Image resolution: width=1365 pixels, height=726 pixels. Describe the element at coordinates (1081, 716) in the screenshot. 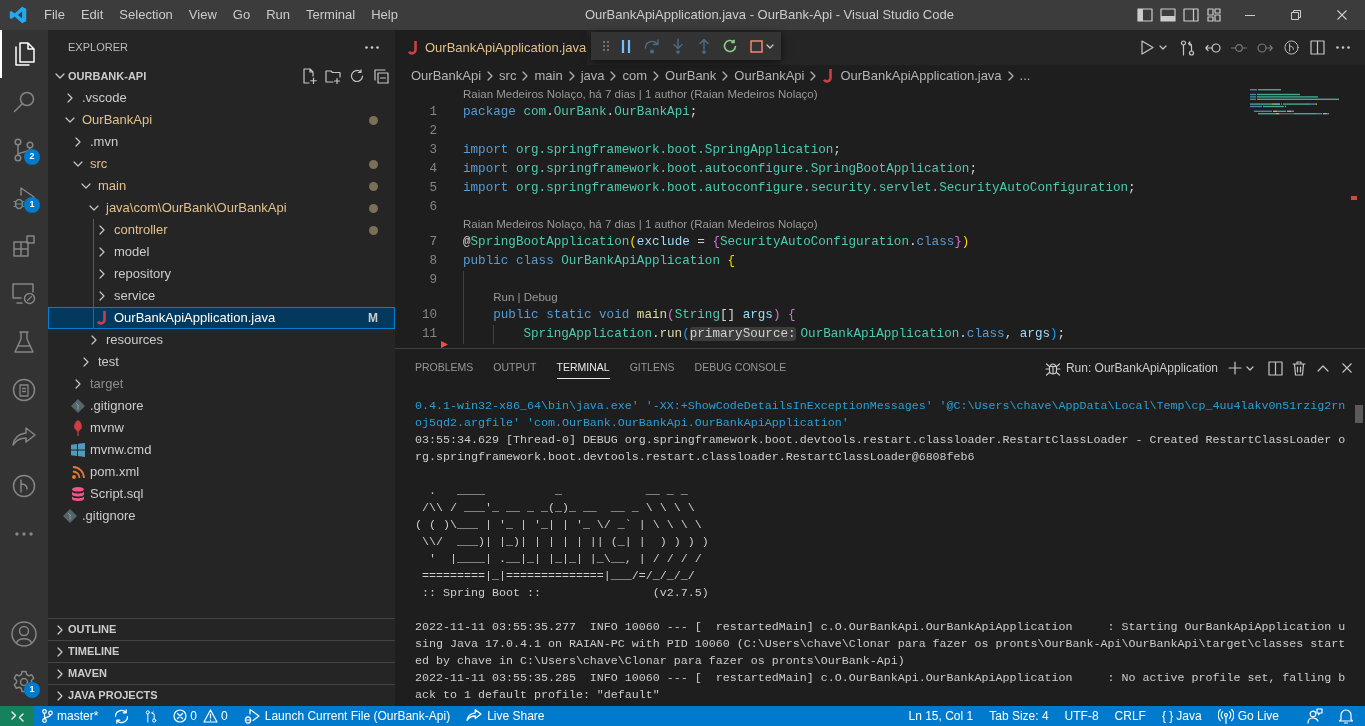

I see `status-item: UTF-8` at that location.